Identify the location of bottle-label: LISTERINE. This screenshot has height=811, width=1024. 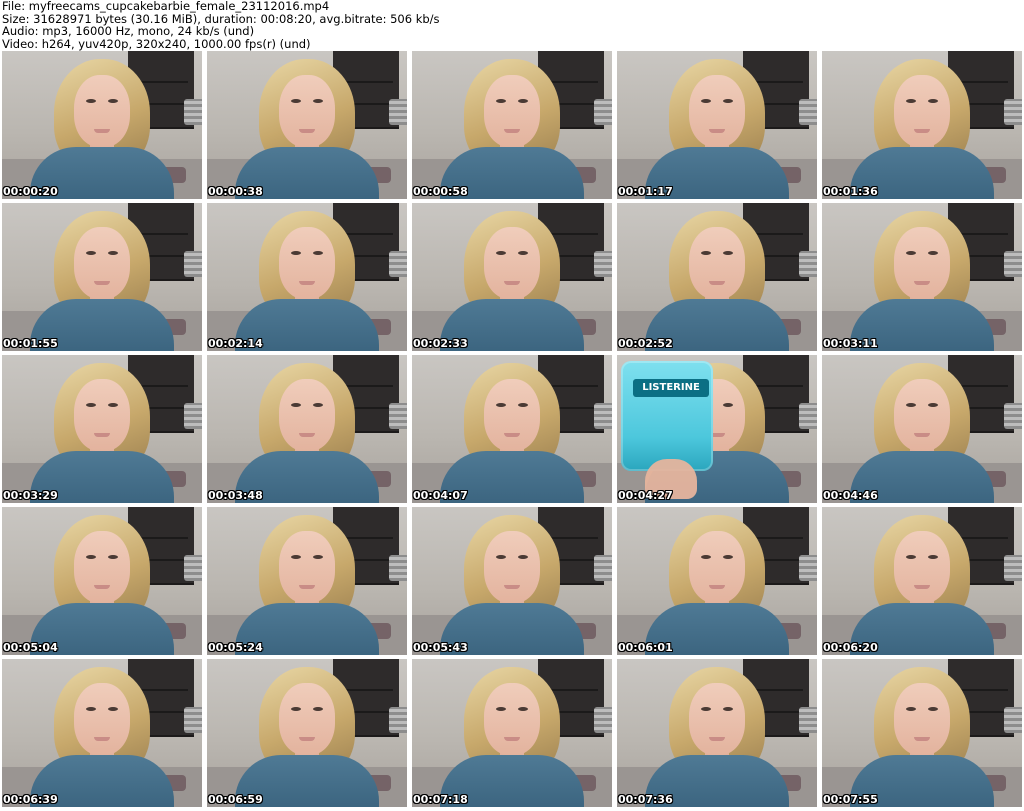
(671, 388).